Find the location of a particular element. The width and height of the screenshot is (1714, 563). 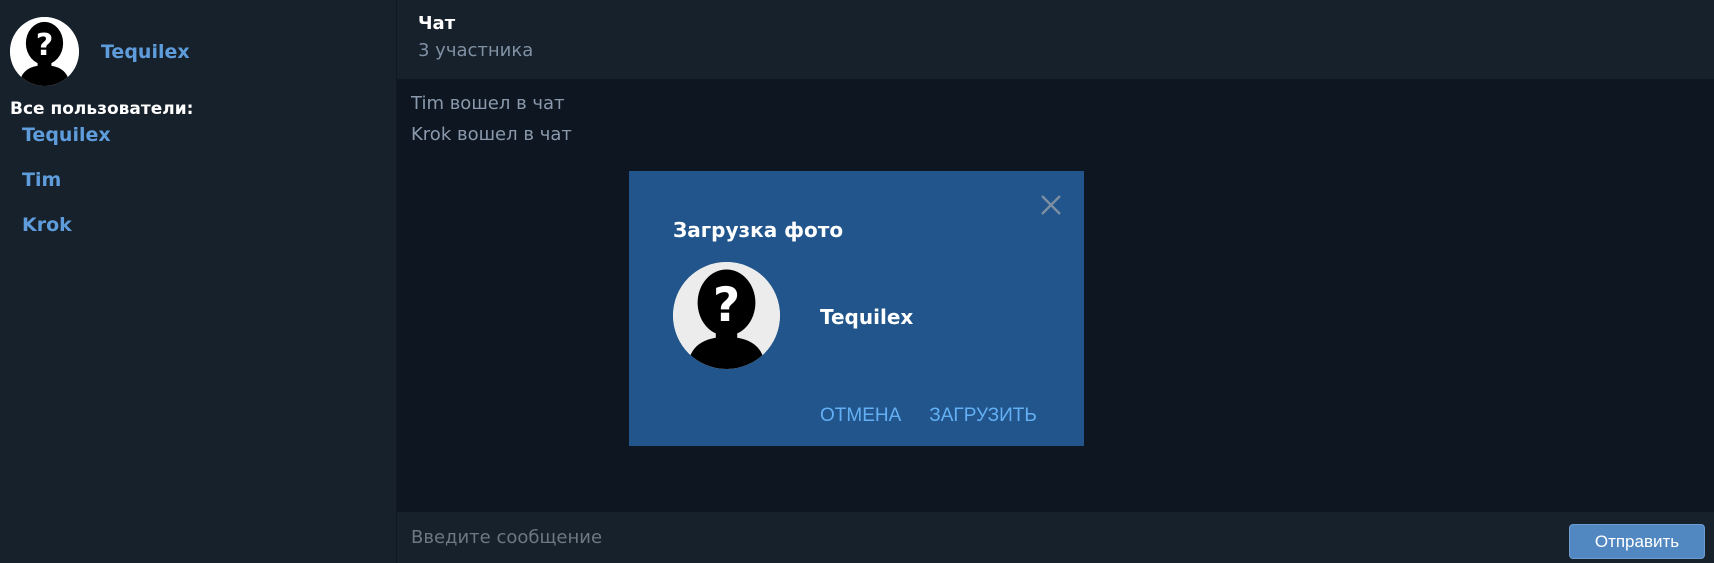

message-list: Tim вошел в чат Krok вошел в чат is located at coordinates (491, 123).